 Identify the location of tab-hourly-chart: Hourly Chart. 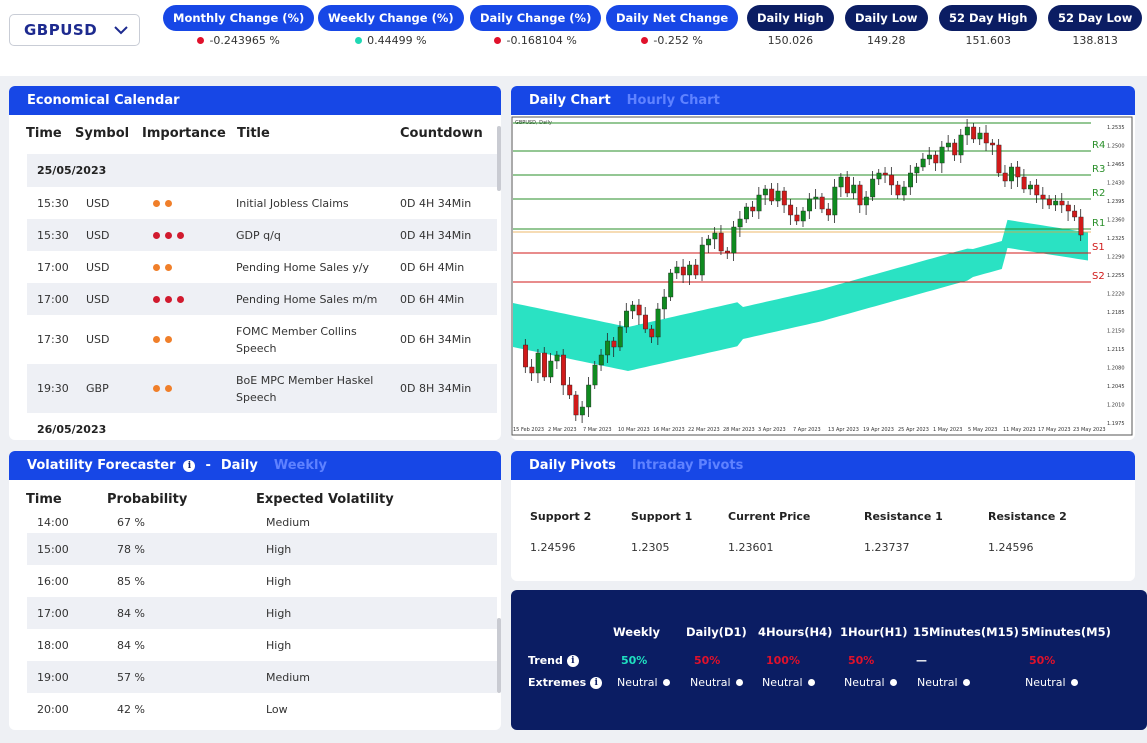
(673, 100).